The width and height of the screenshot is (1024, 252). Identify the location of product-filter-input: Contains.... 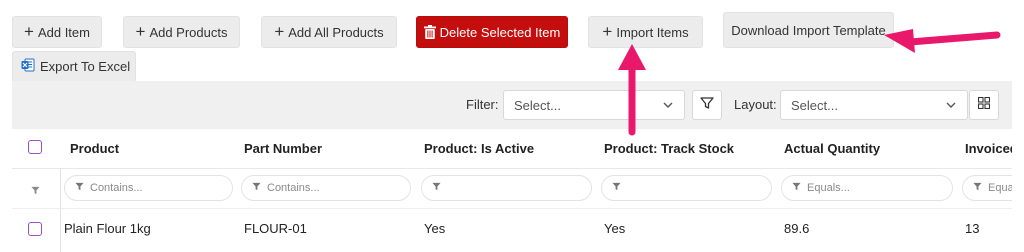
(148, 188).